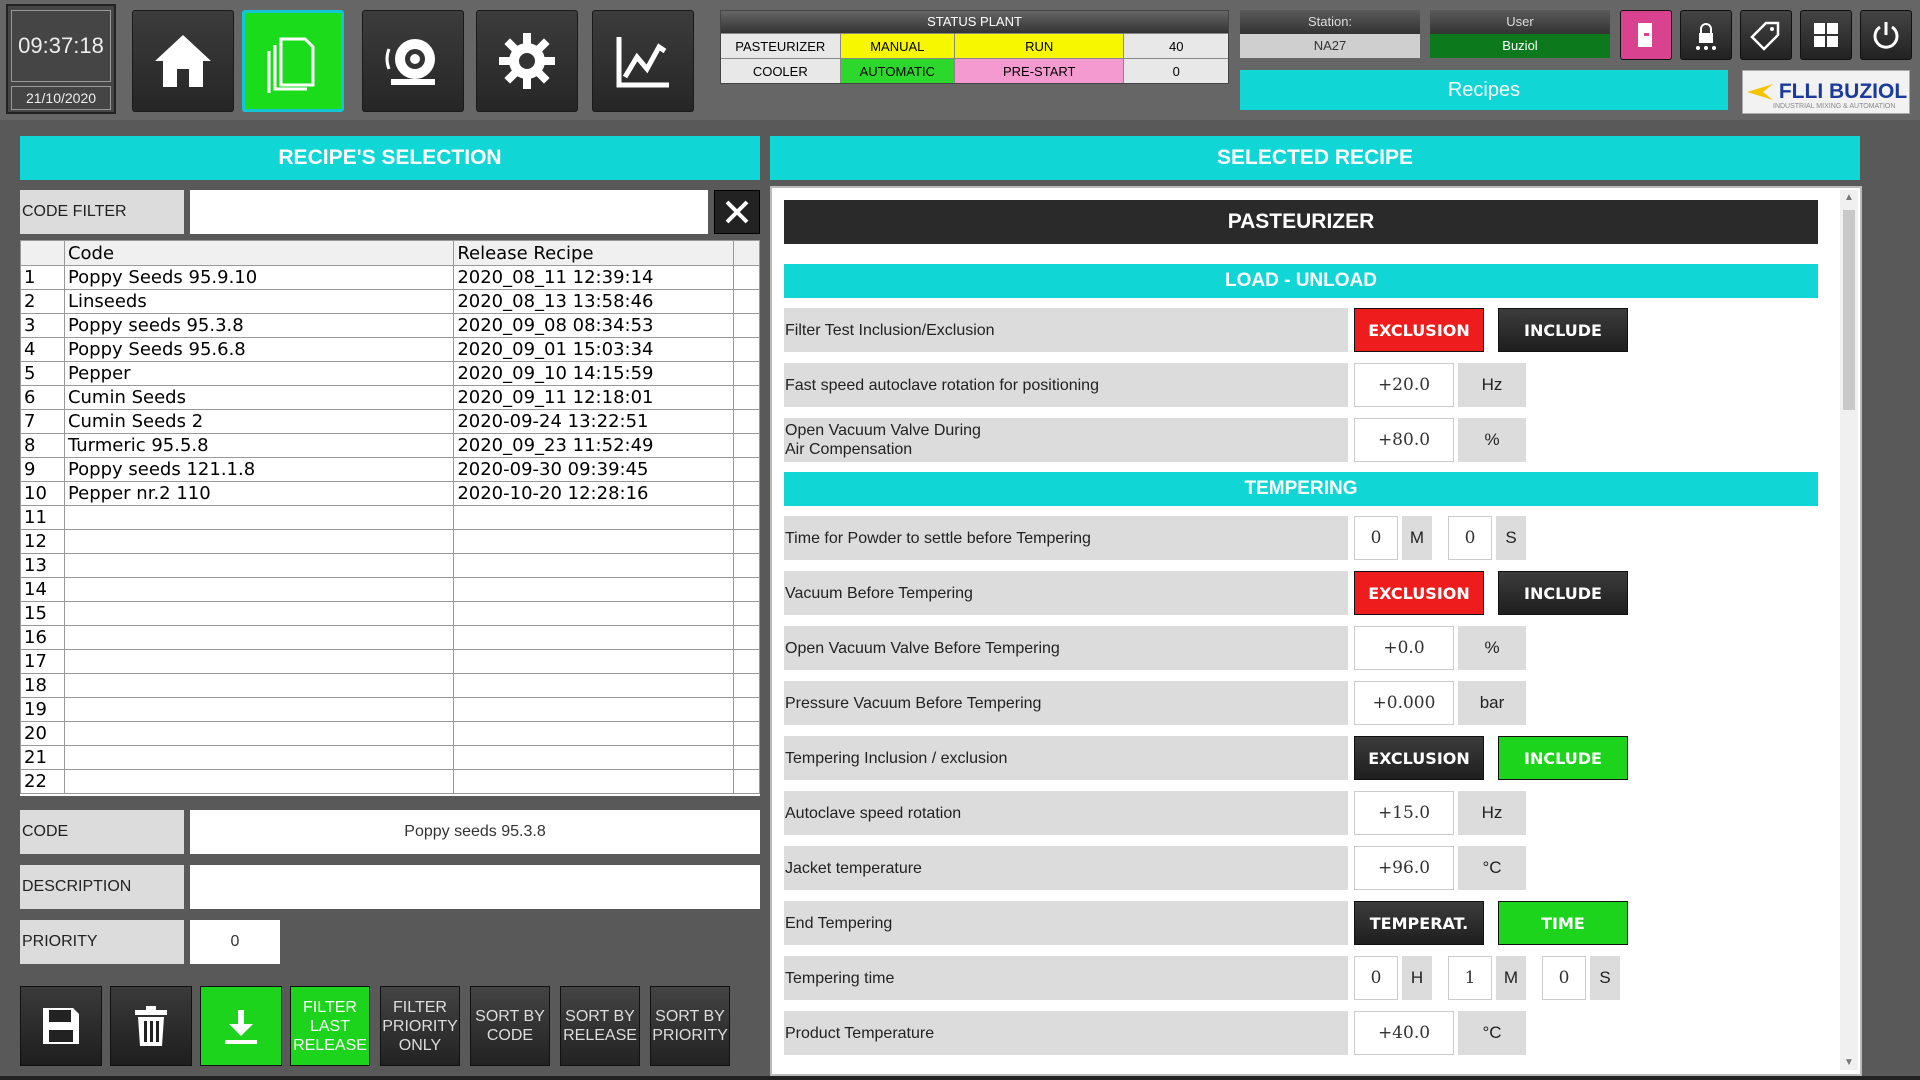  Describe the element at coordinates (390, 325) in the screenshot. I see `table-row: 3 Poppy seeds 95.3.8 2020_09_08 08:34:53` at that location.